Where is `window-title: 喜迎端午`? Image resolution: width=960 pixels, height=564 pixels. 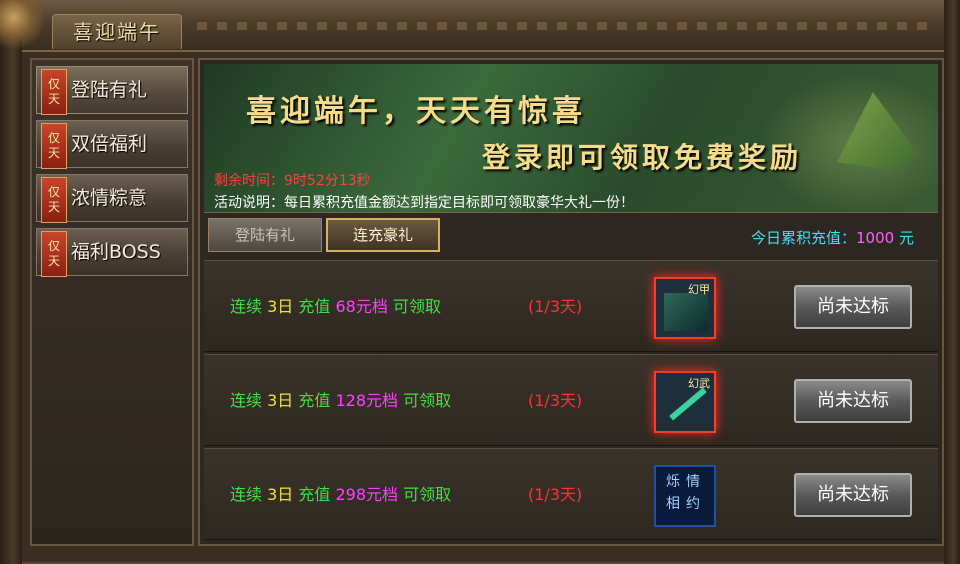
window-title: 喜迎端午 is located at coordinates (117, 32).